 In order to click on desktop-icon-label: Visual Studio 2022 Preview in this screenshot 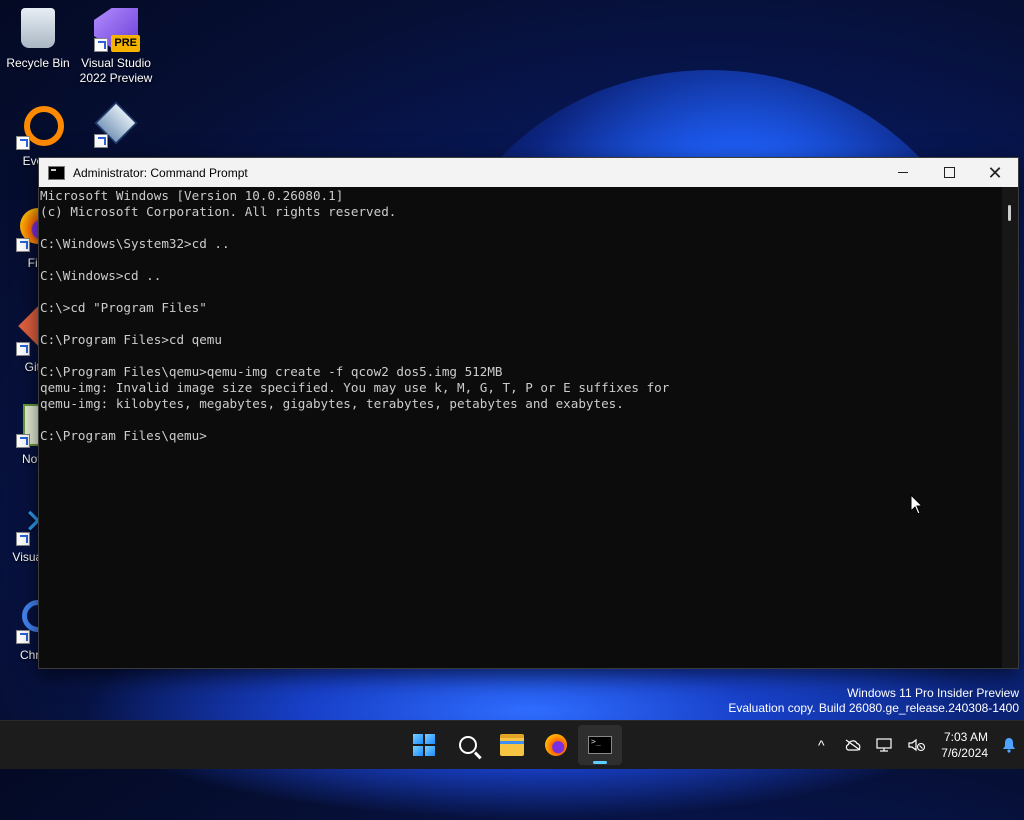, I will do `click(116, 70)`.